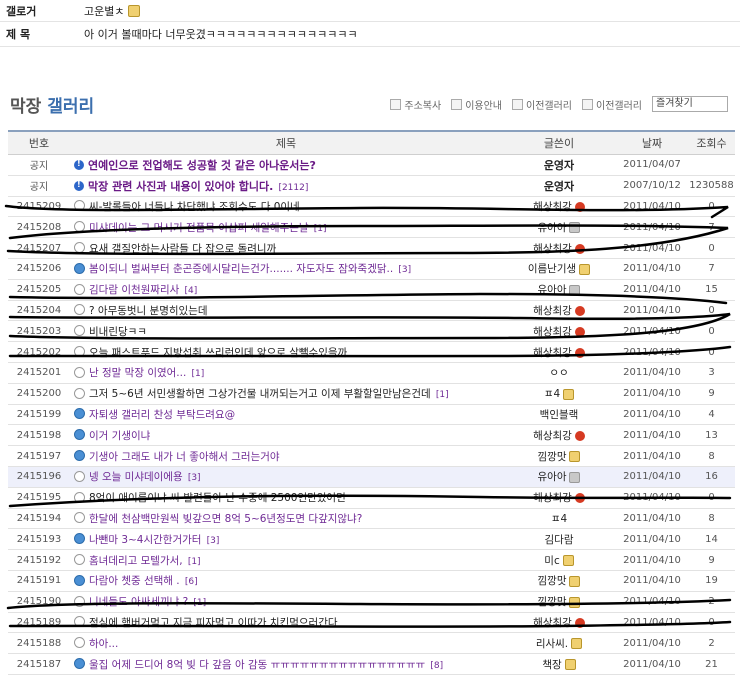 The height and width of the screenshot is (675, 740). I want to click on comment-count: [2112], so click(293, 188).